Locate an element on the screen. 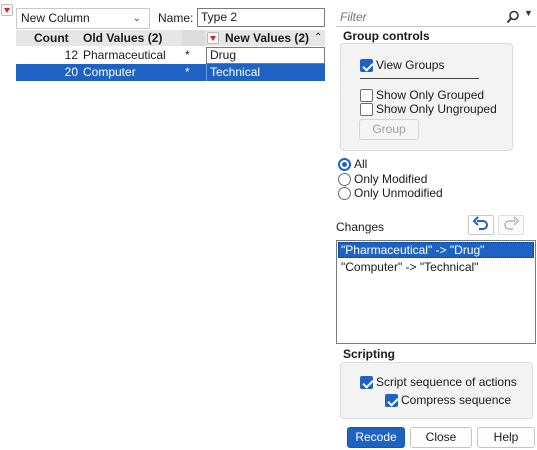 The image size is (537, 450). row-count: 20 is located at coordinates (71, 72).